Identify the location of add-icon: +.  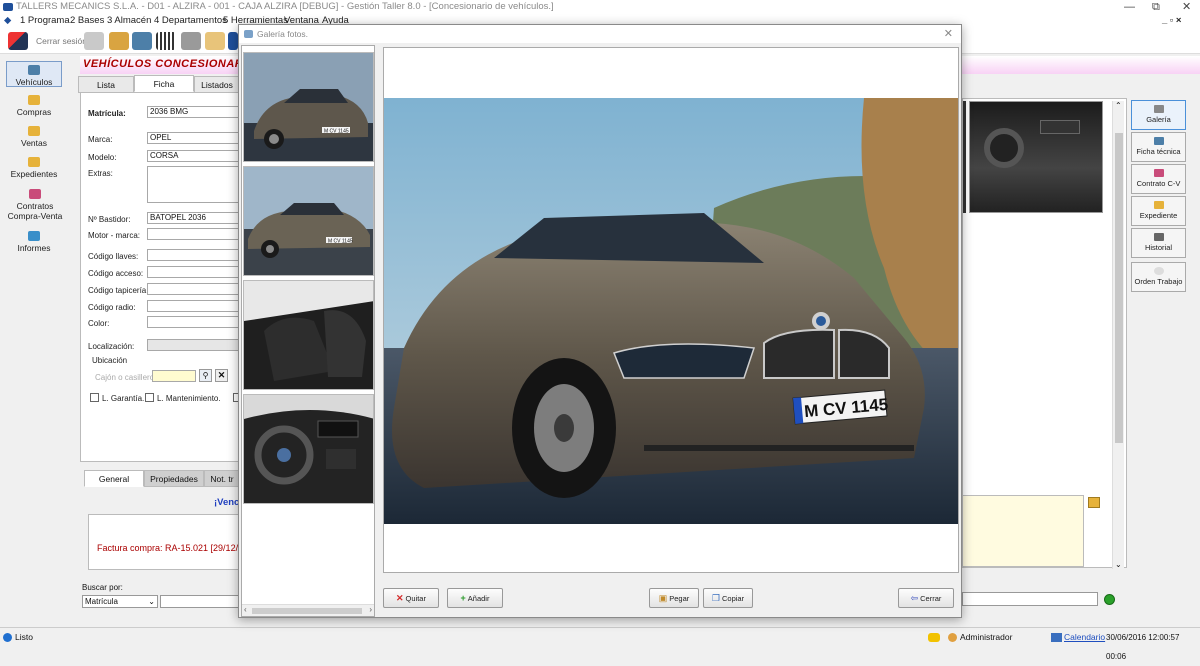
(463, 598).